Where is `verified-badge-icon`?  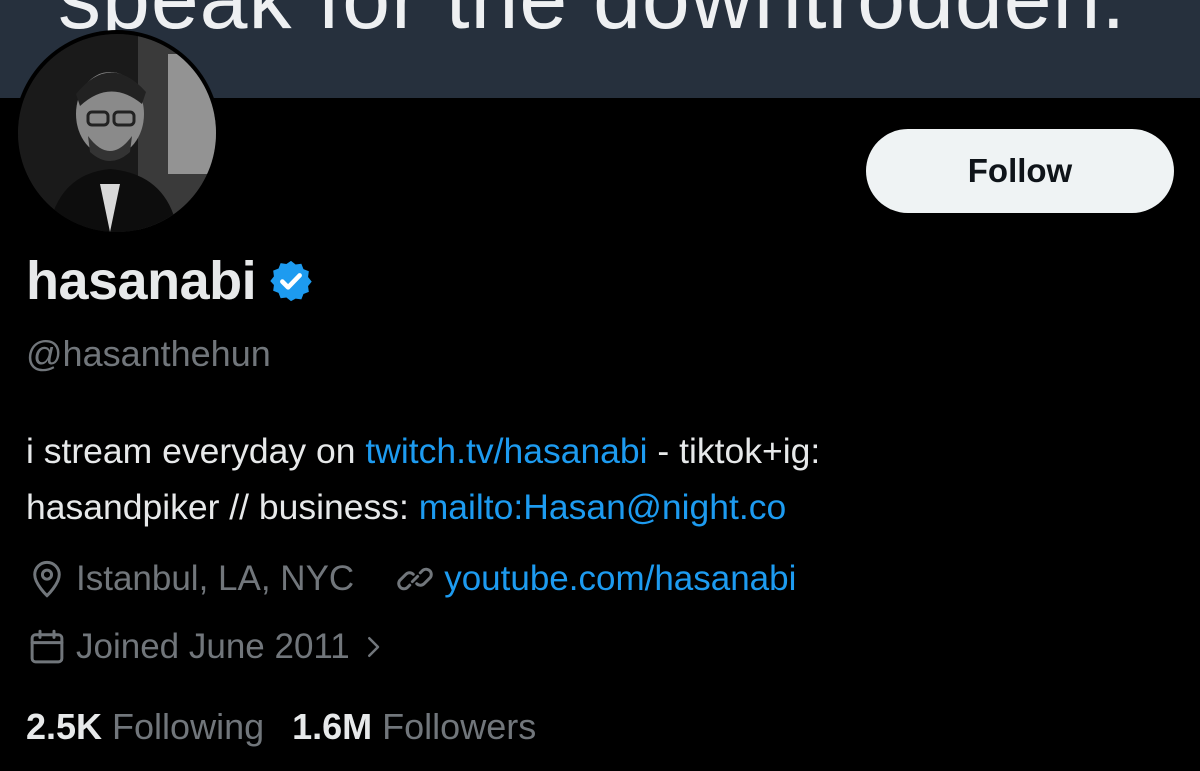 verified-badge-icon is located at coordinates (291, 281).